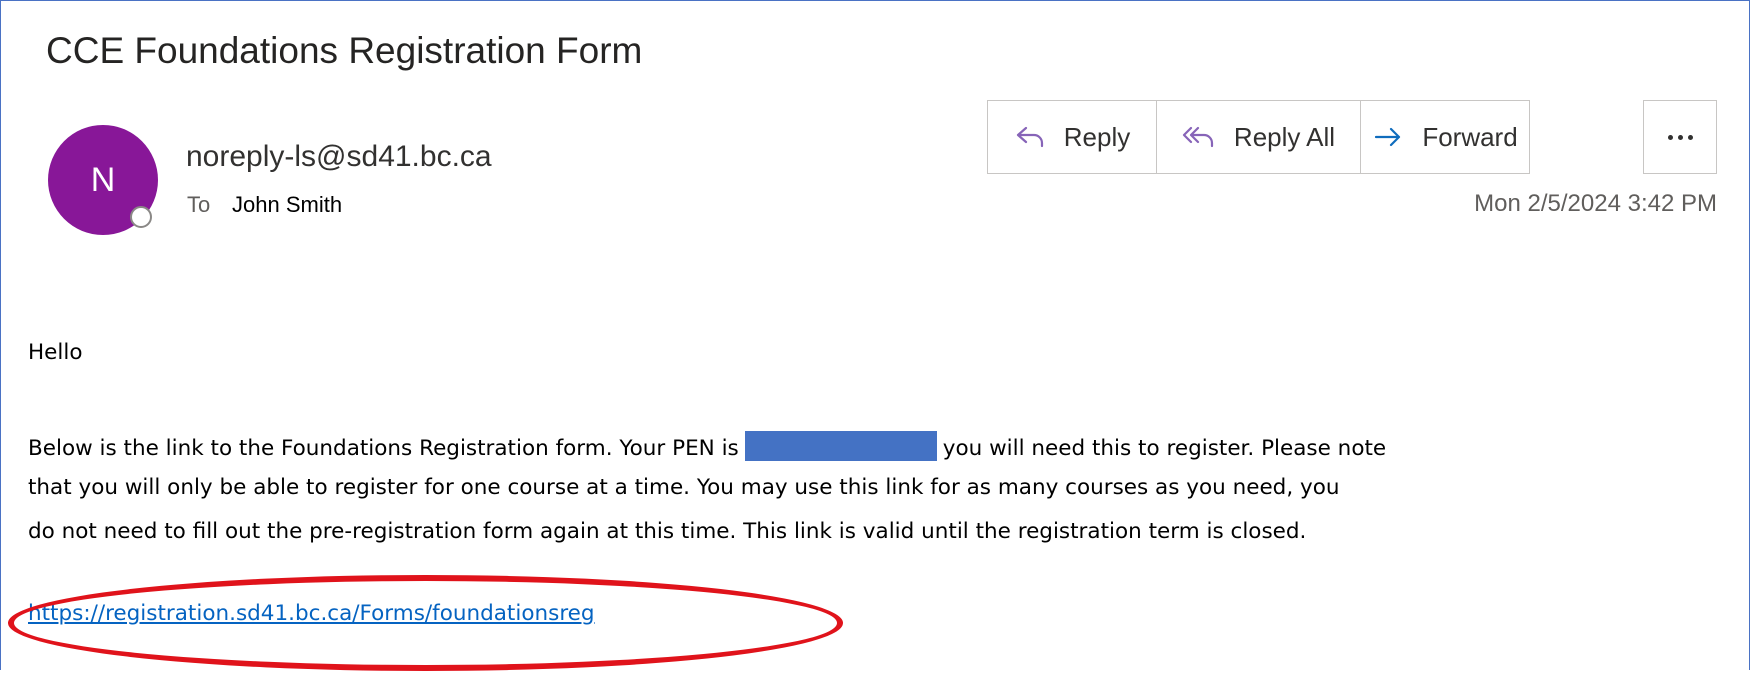  I want to click on forward-label: Forward, so click(1470, 136).